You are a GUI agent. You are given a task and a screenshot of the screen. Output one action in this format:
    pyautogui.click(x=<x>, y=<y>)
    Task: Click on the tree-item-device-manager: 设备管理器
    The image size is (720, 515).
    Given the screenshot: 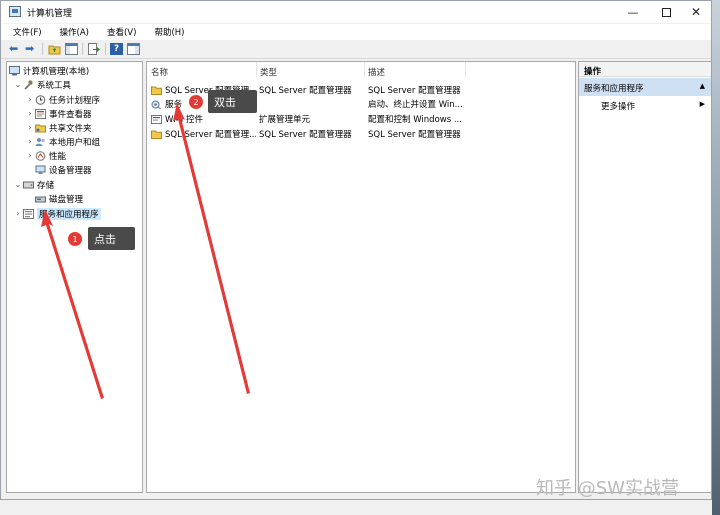 What is the action you would take?
    pyautogui.click(x=63, y=169)
    